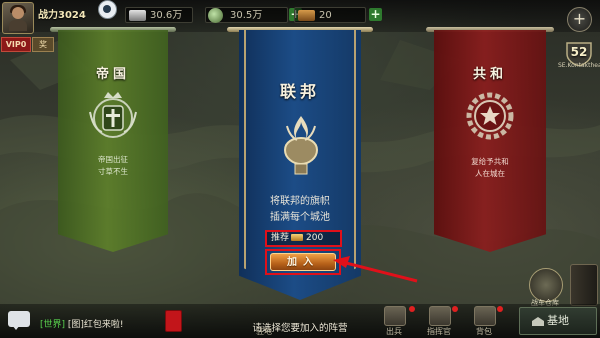  I want to click on federation-torch-emblem-icon, so click(301, 145).